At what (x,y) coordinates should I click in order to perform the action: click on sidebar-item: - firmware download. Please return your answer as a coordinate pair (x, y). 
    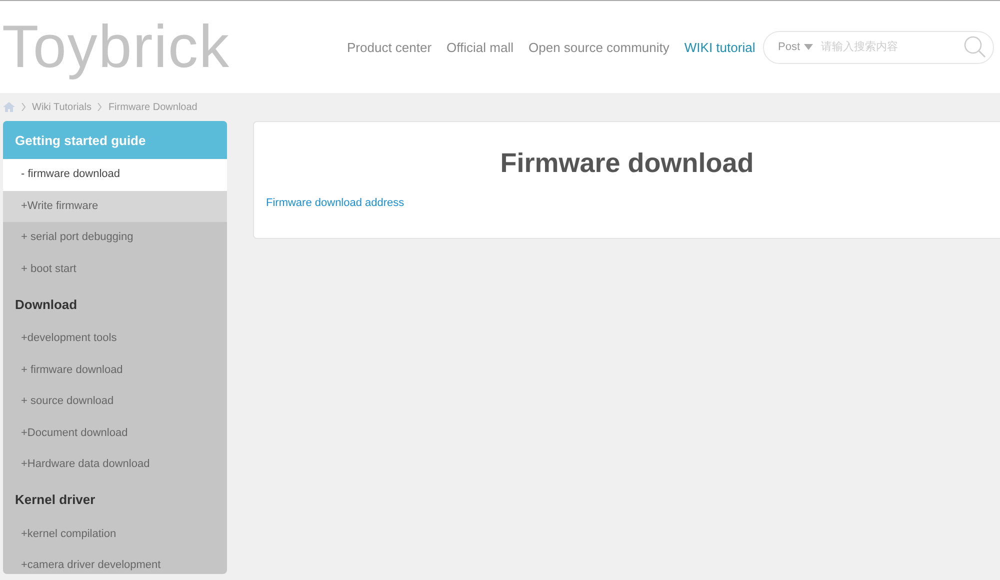
    Looking at the image, I should click on (115, 174).